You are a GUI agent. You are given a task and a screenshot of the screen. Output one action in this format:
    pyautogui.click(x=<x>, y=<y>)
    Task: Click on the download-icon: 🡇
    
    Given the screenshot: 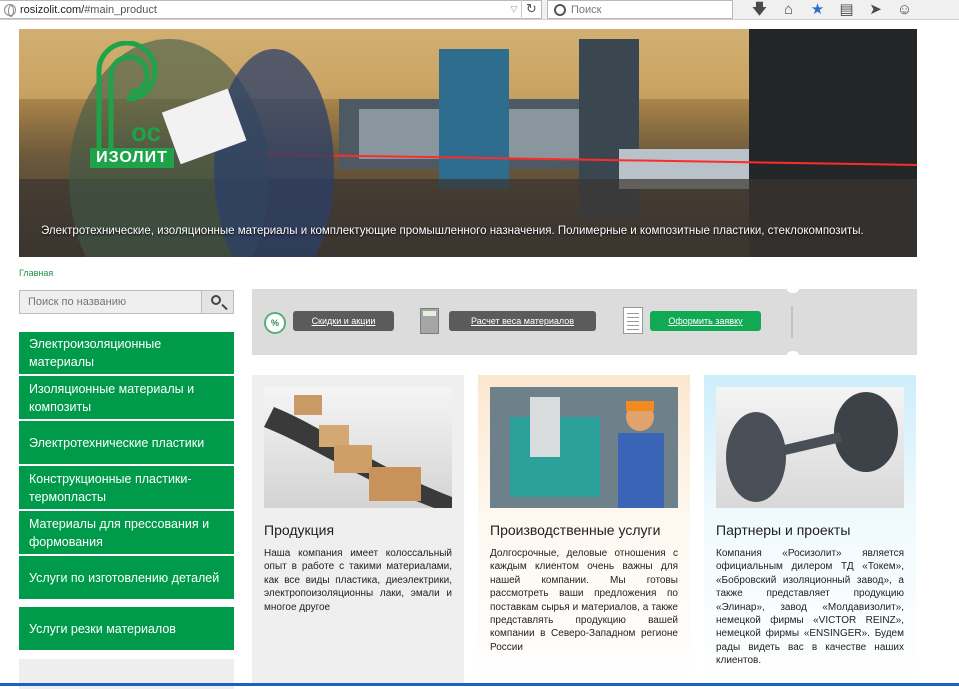 What is the action you would take?
    pyautogui.click(x=759, y=10)
    